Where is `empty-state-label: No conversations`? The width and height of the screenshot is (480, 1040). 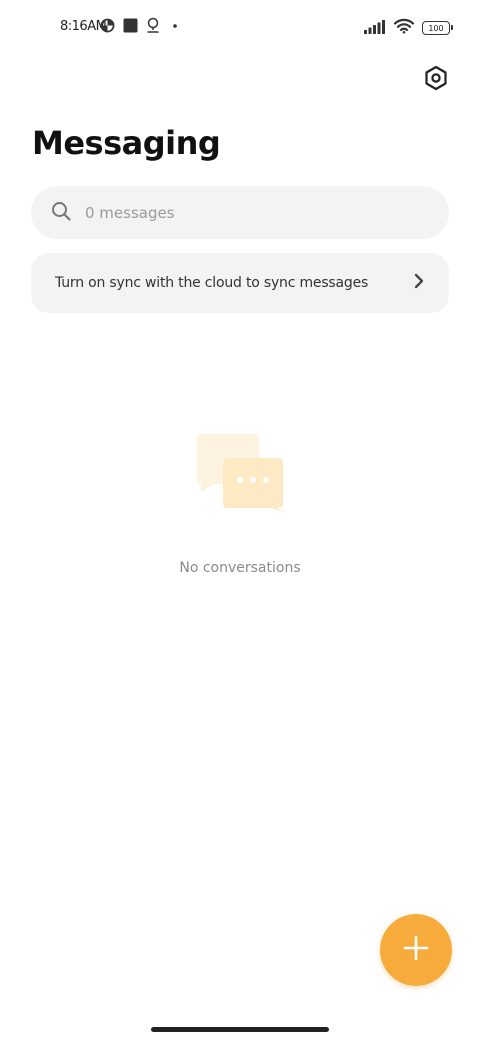 empty-state-label: No conversations is located at coordinates (240, 568).